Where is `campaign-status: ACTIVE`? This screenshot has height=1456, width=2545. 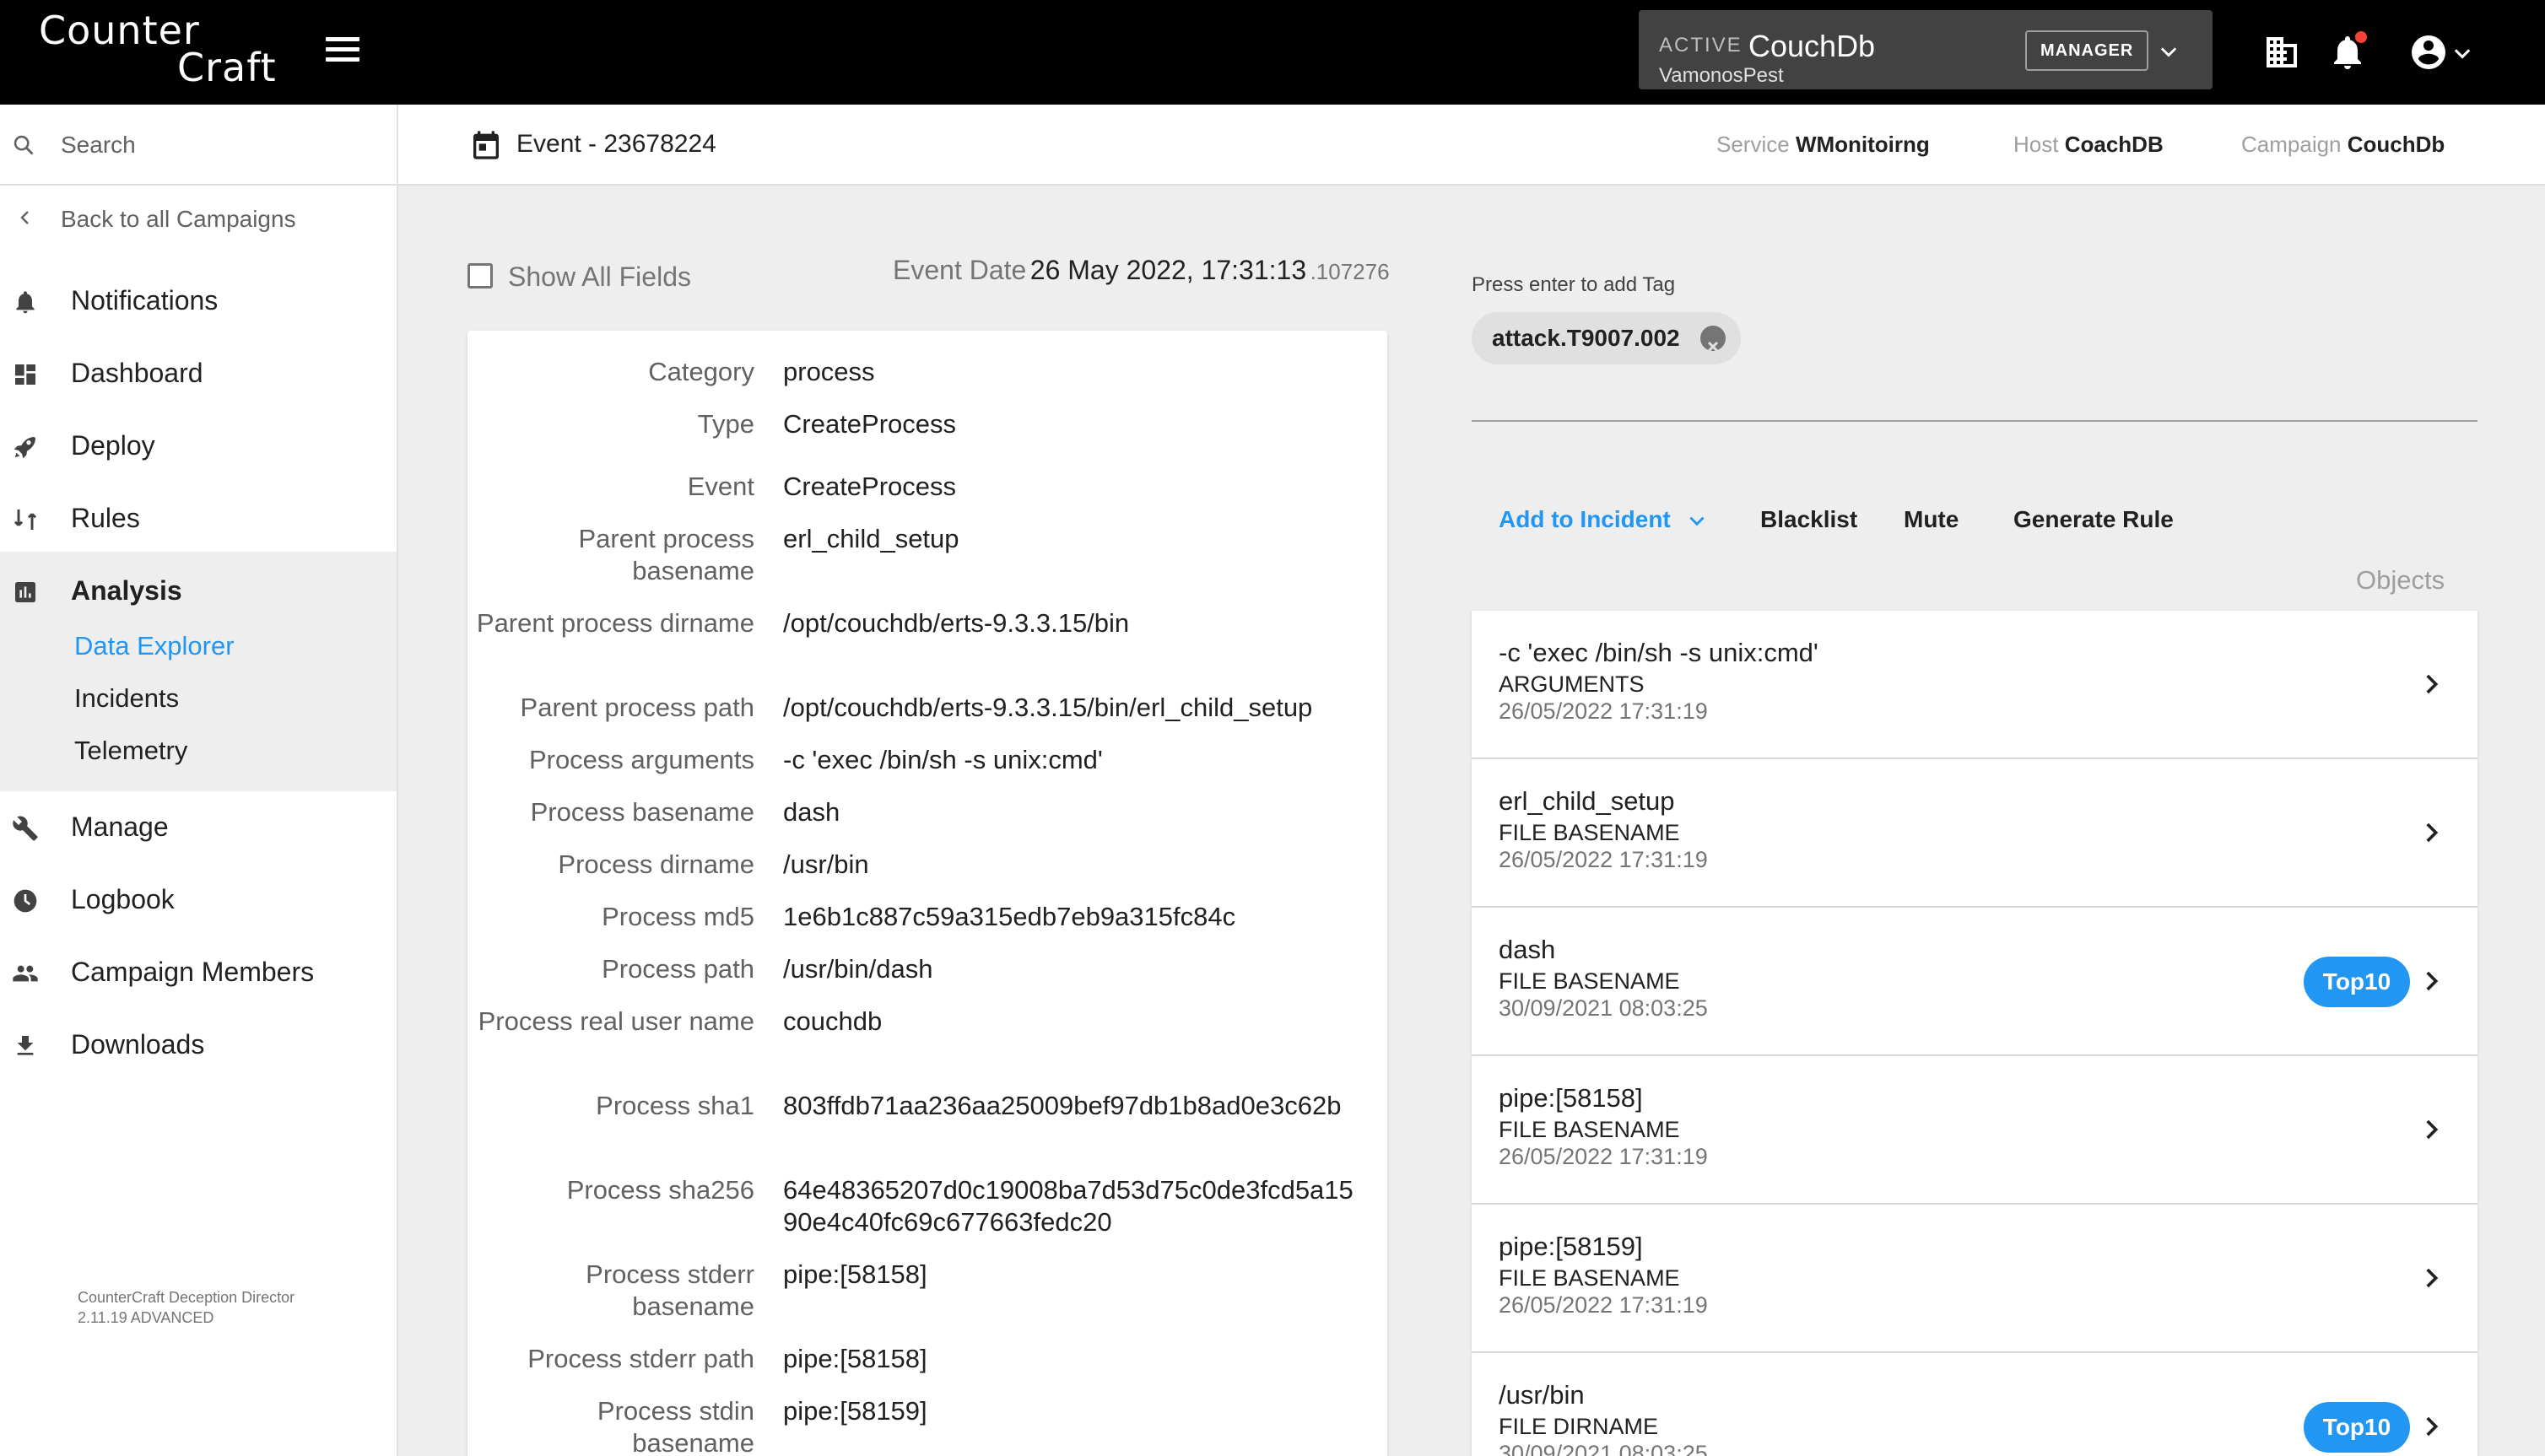
campaign-status: ACTIVE is located at coordinates (1701, 45).